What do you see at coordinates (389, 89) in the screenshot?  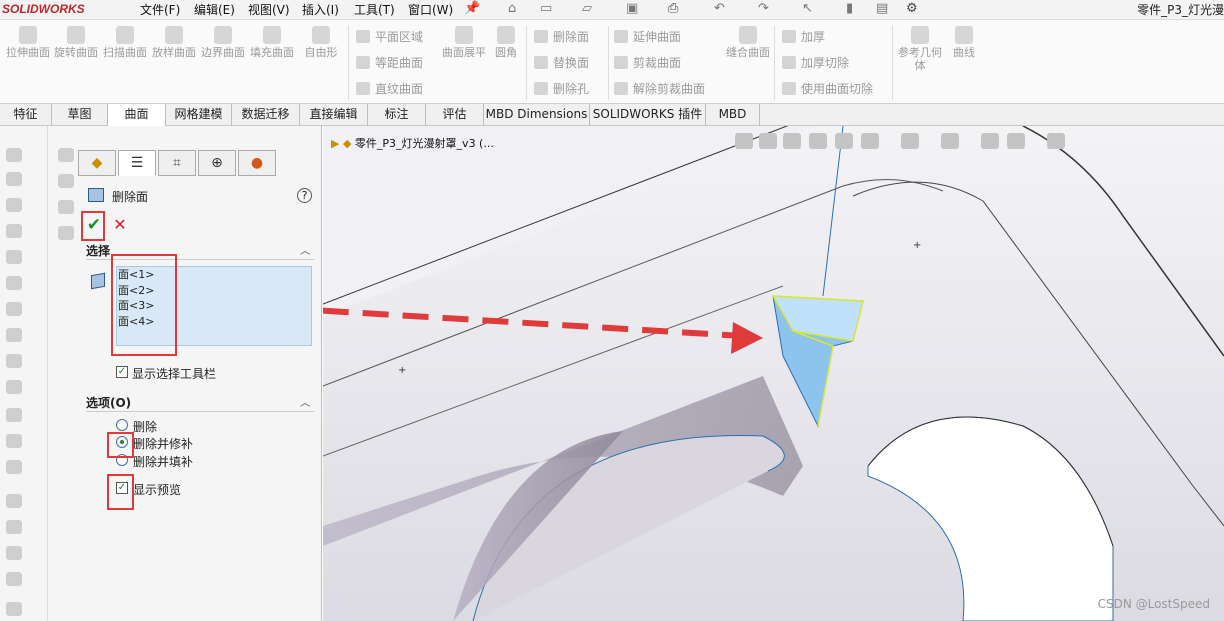 I see `ruled-surface-button: 直纹曲面` at bounding box center [389, 89].